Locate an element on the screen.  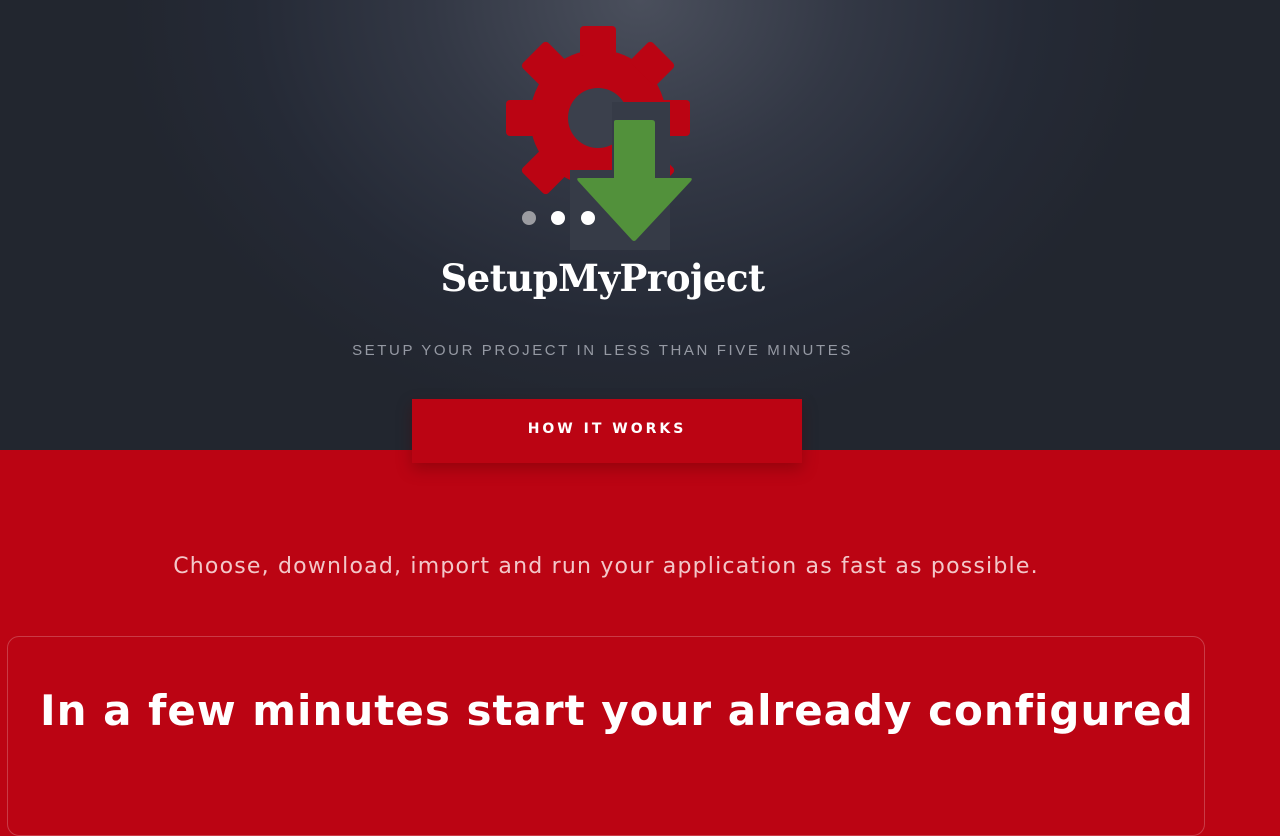
brand-title: SetupMyProject is located at coordinates (602, 278).